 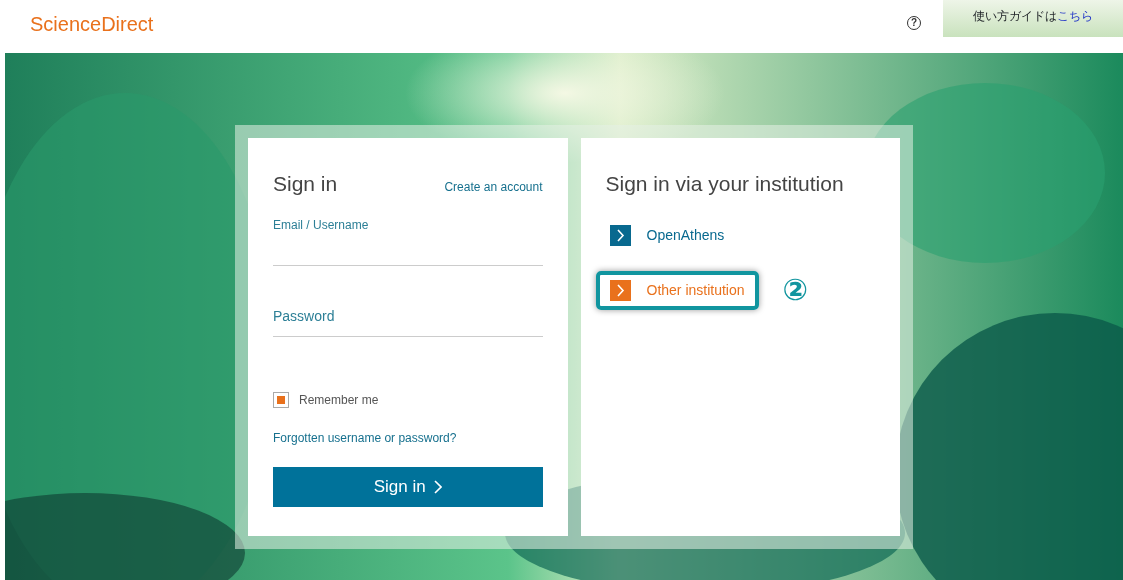 What do you see at coordinates (1015, 16) in the screenshot?
I see `guide-text: 使い方ガイドは` at bounding box center [1015, 16].